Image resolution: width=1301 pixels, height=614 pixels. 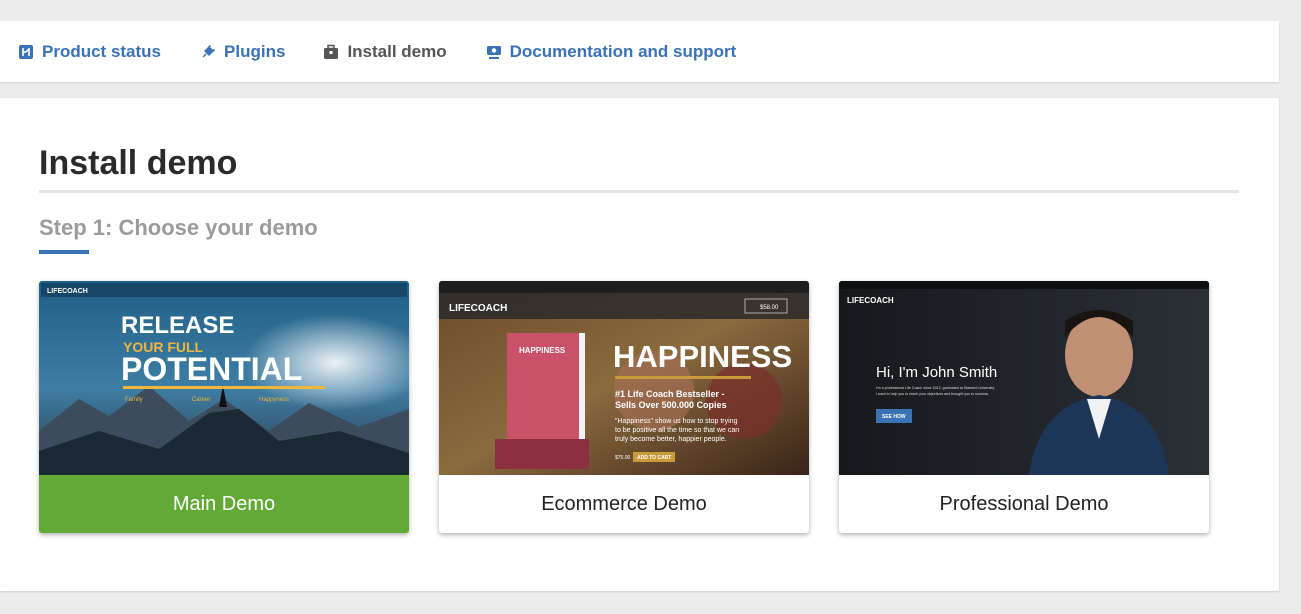 I want to click on demo-card-label: Main Demo, so click(x=224, y=504).